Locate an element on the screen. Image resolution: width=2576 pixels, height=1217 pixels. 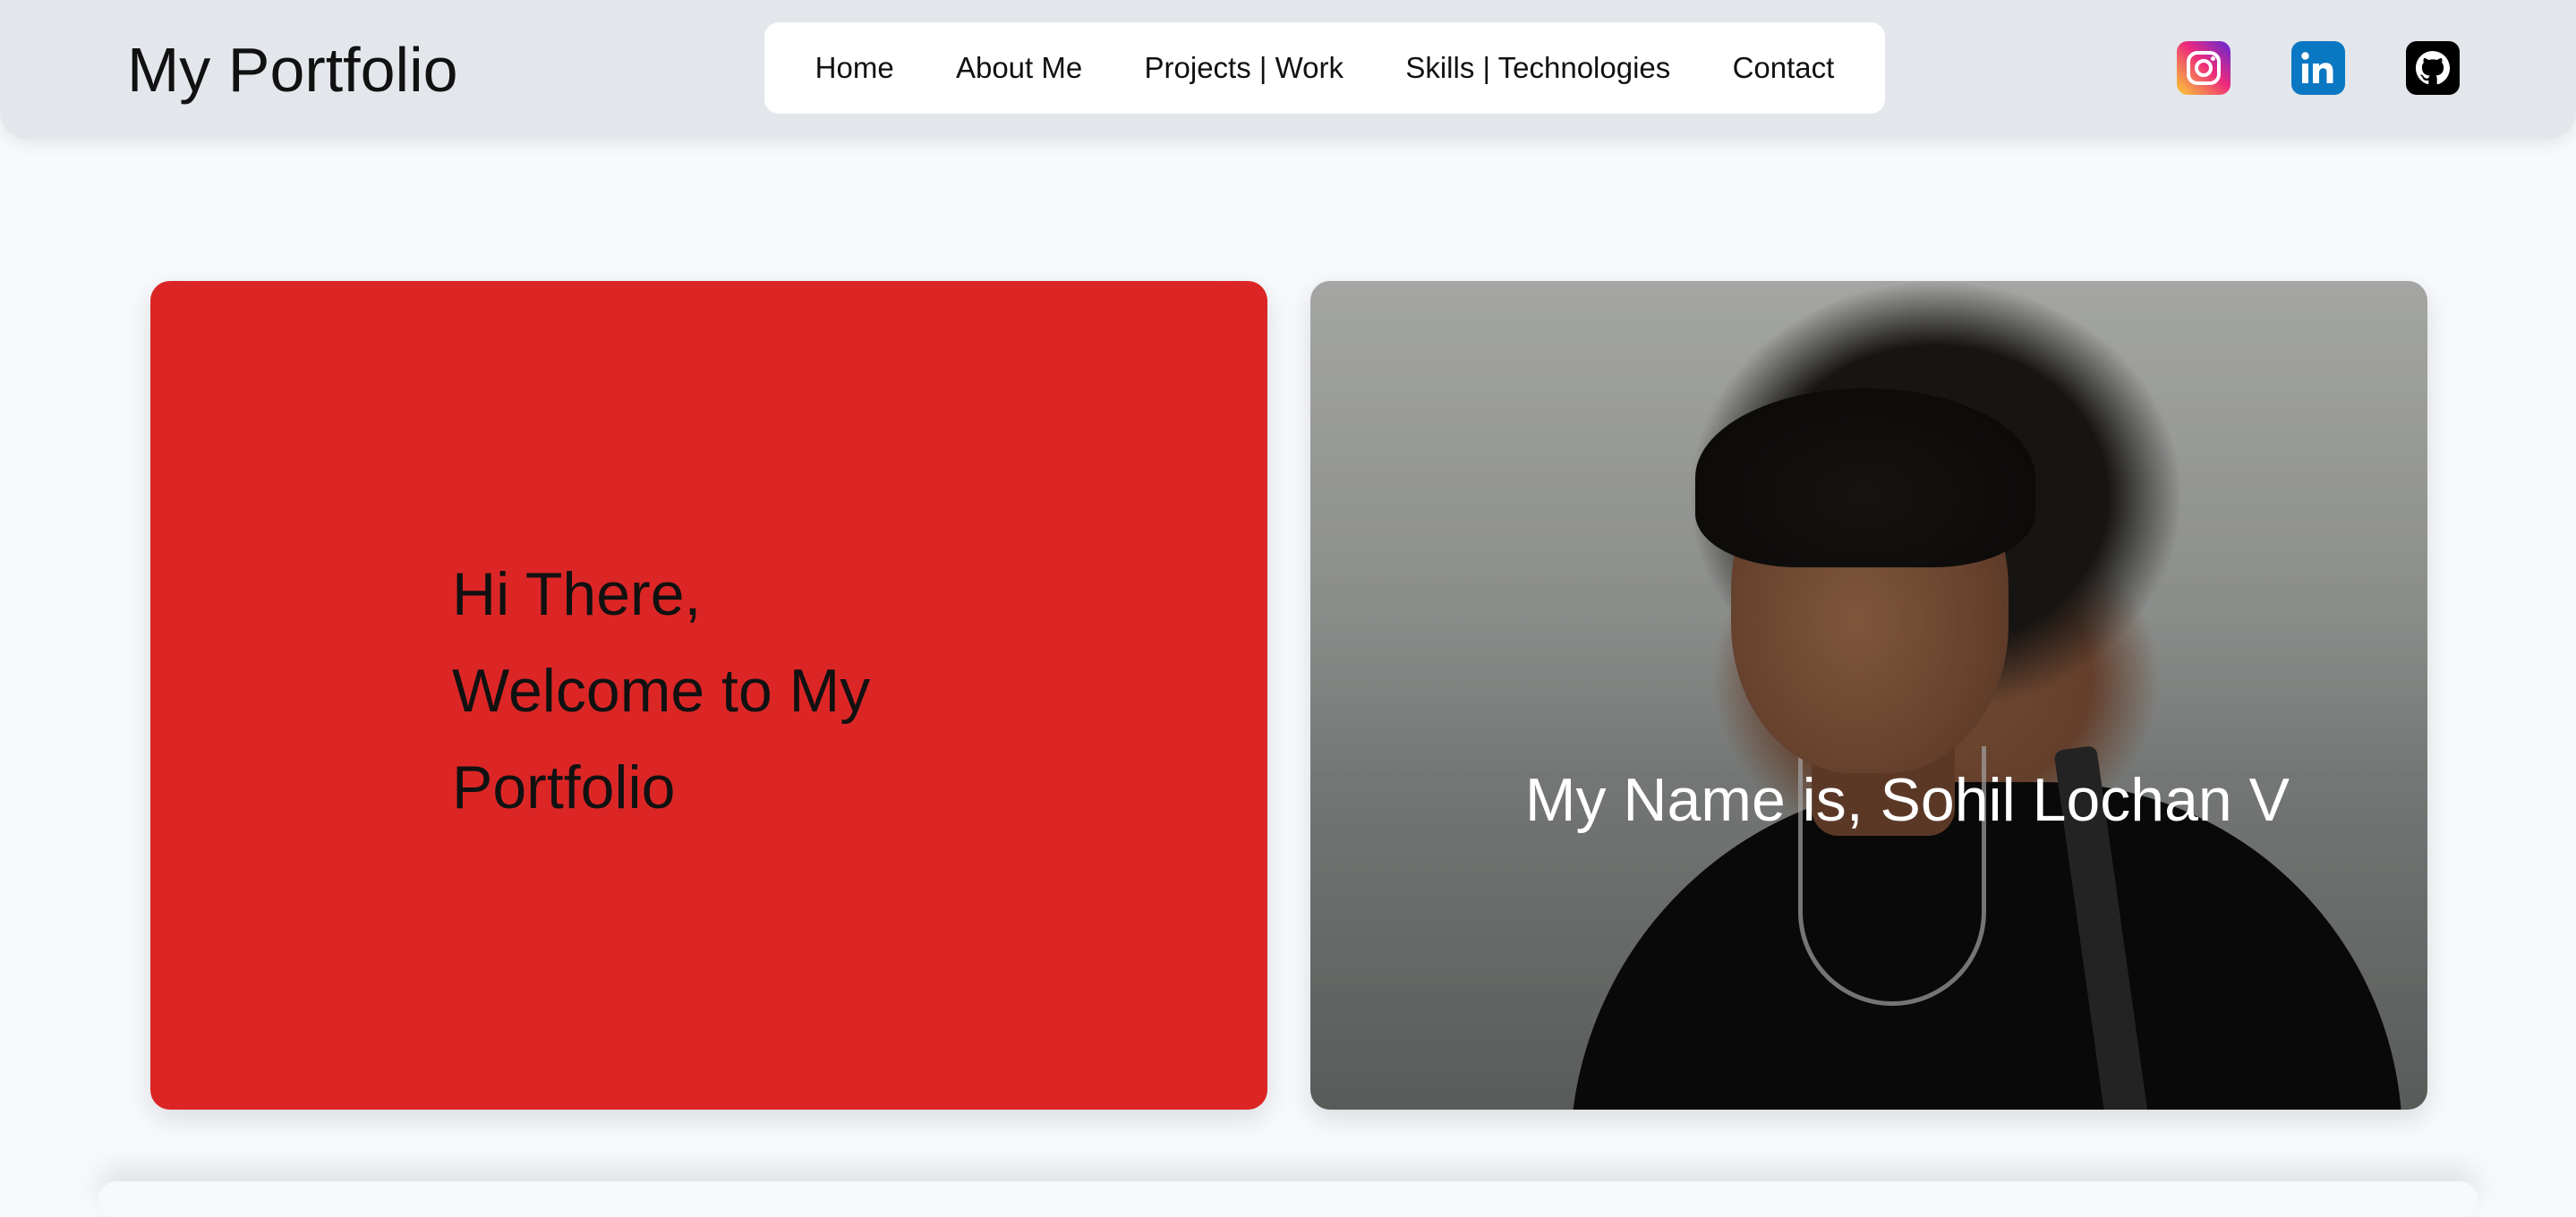
welcome-text: Hi There, Welcome to My Portfolio is located at coordinates (702, 691).